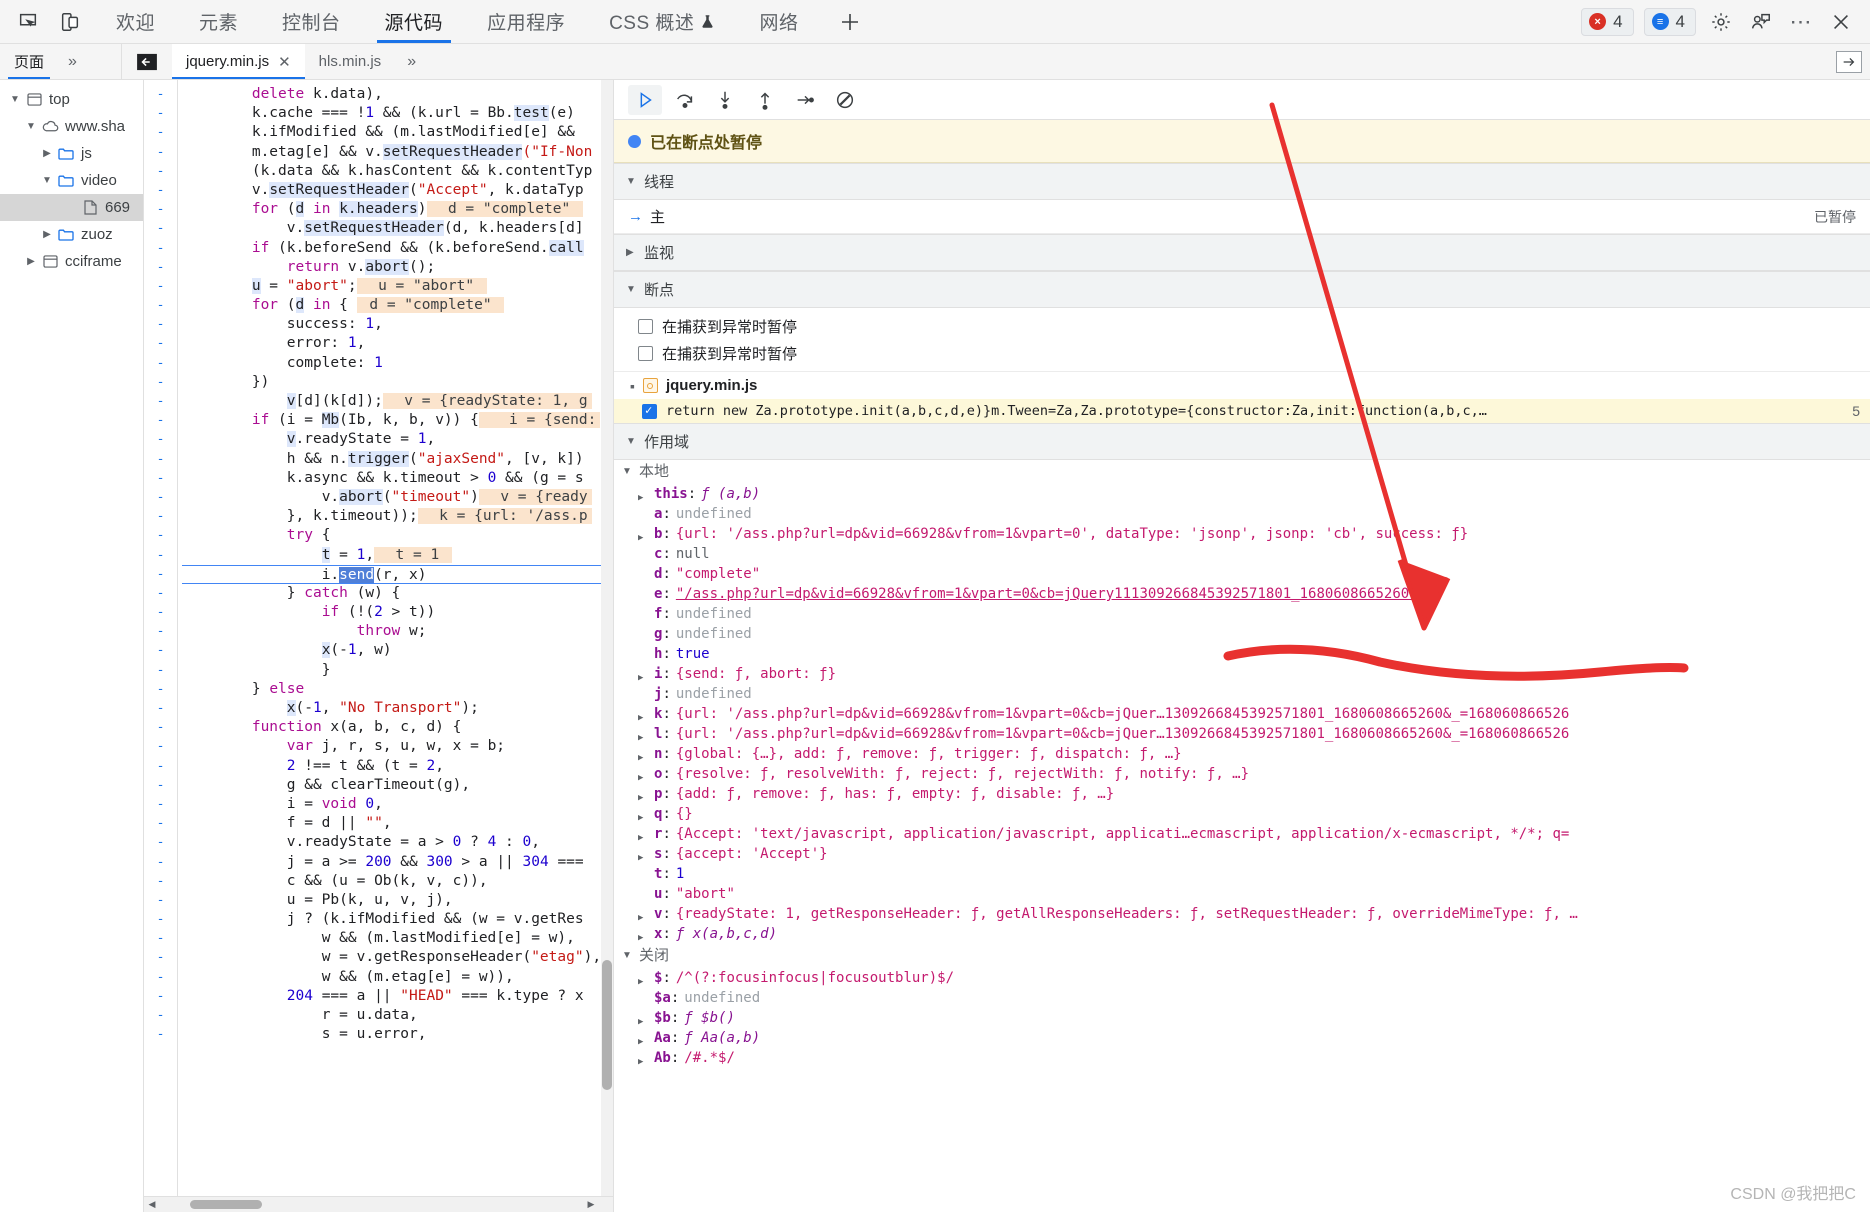  Describe the element at coordinates (1242, 385) in the screenshot. I see `breakpoint-file-group: ▪ jquery.min.js` at that location.